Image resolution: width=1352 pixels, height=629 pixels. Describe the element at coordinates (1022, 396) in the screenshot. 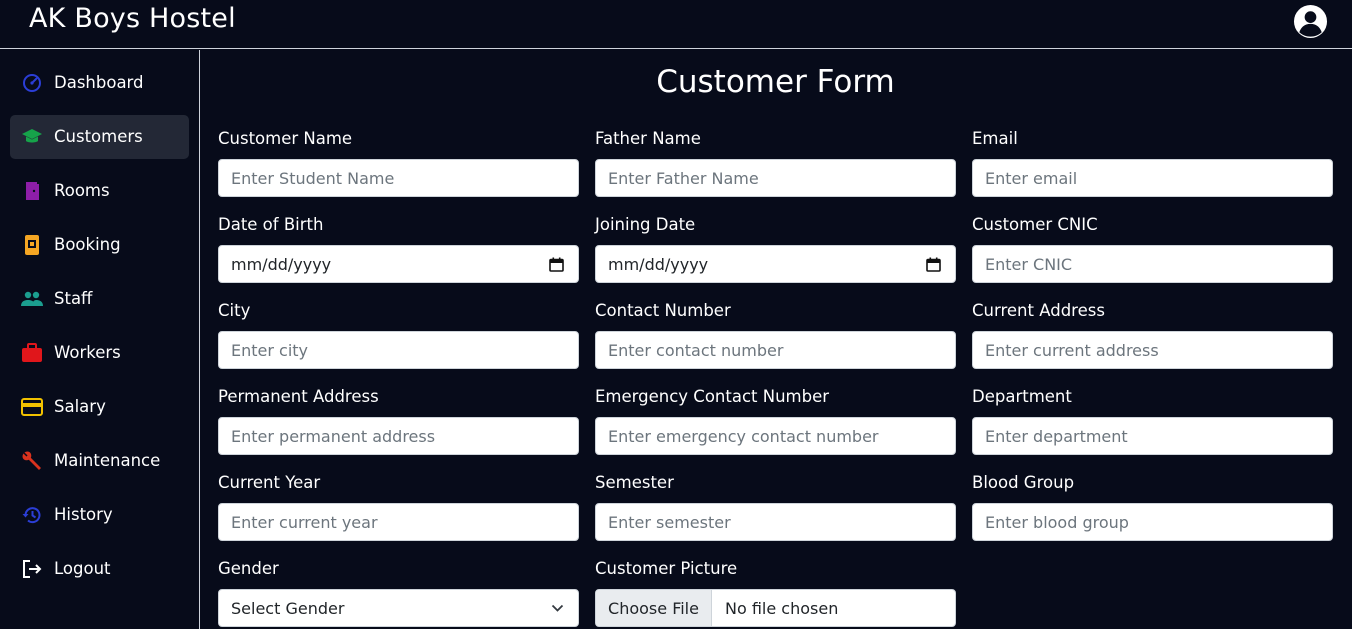

I see `department-label: Department` at that location.